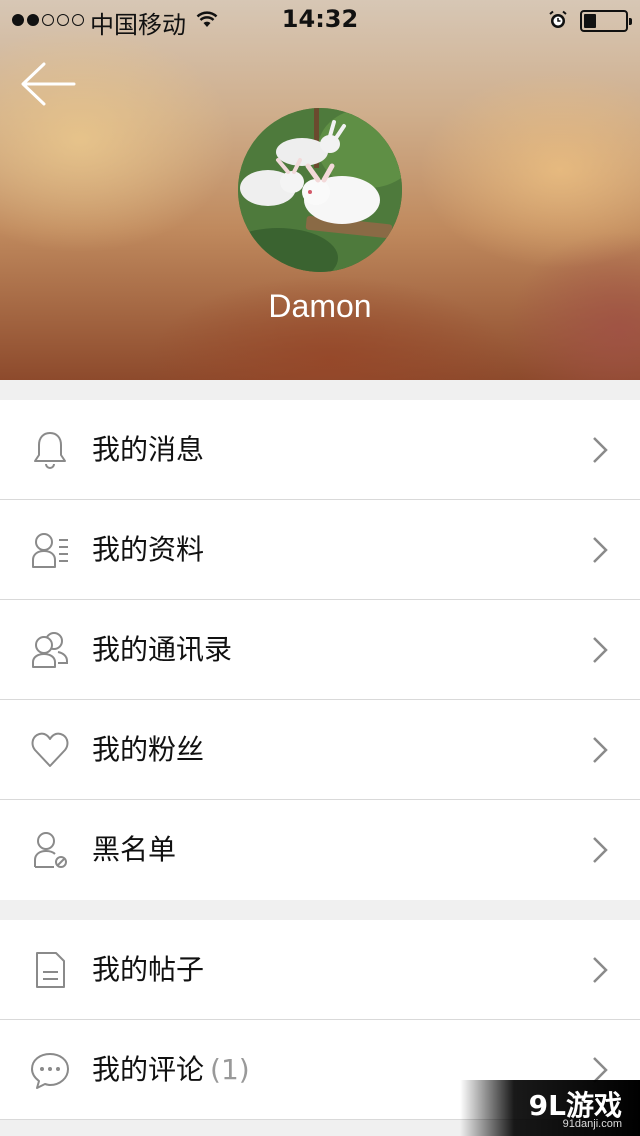  I want to click on menu-item-label: 我的消息, so click(148, 449).